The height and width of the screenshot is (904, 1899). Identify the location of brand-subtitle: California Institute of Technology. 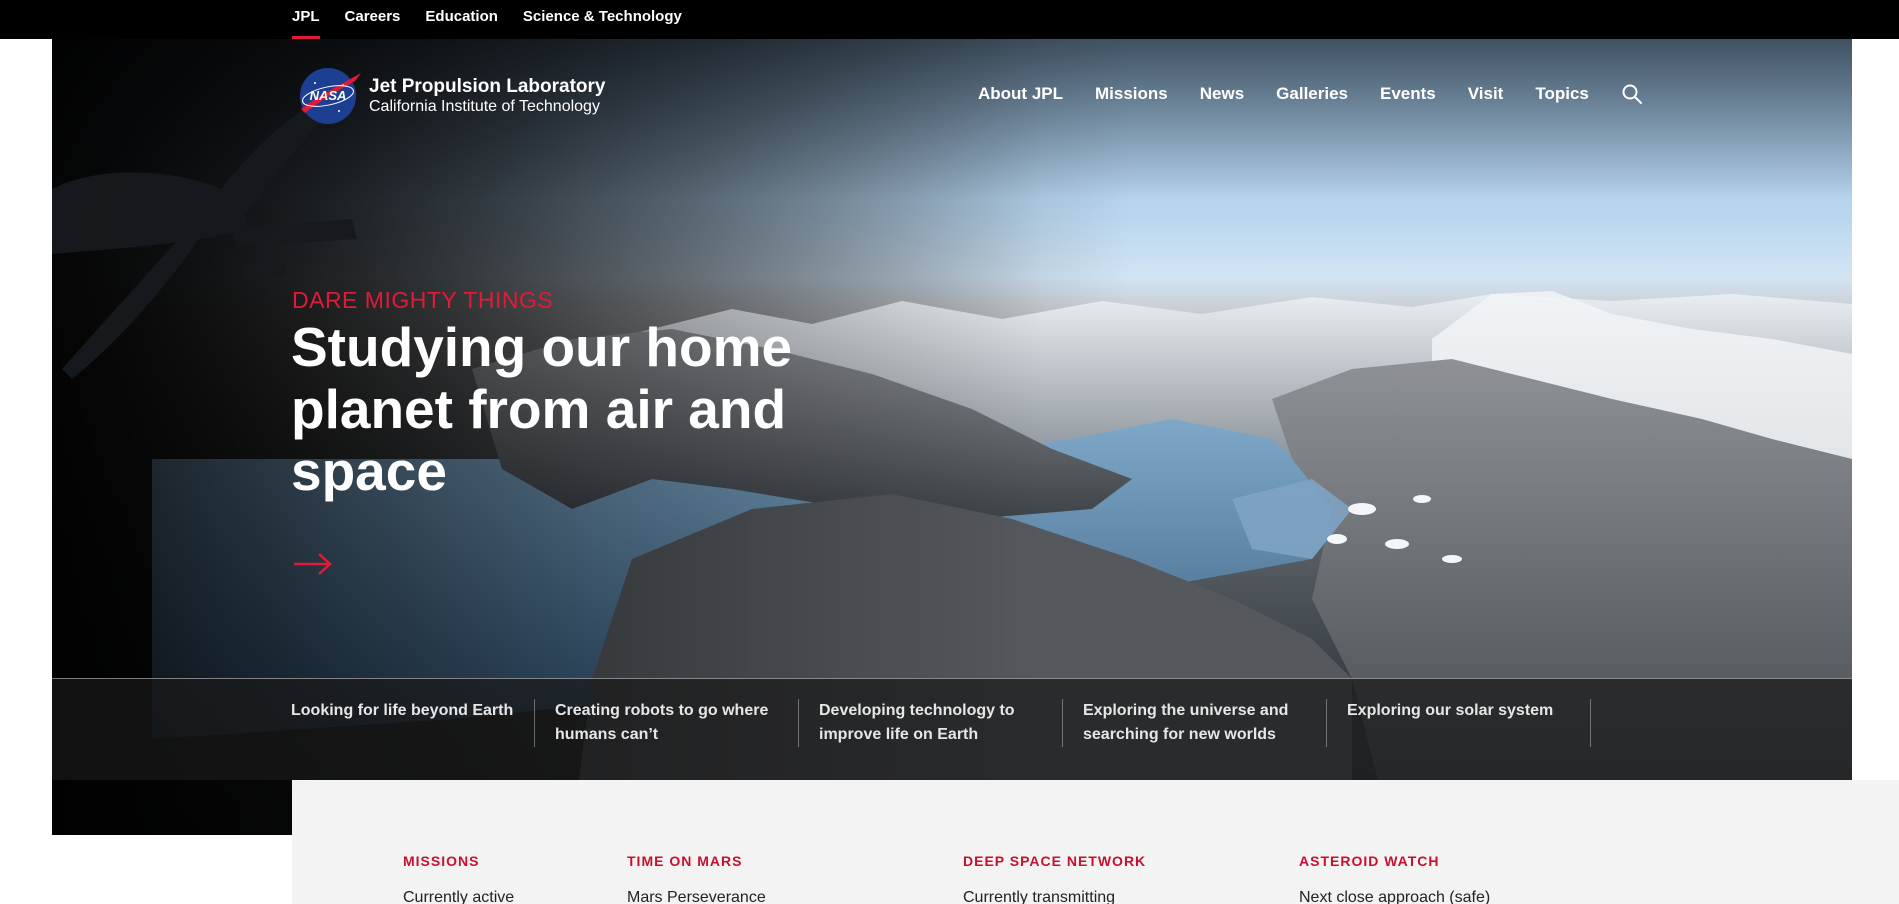
(484, 106).